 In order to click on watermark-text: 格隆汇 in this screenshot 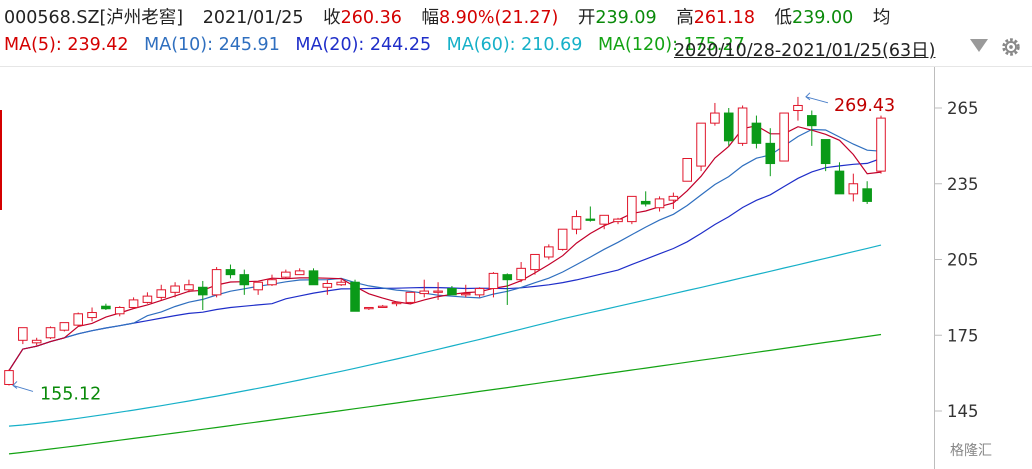, I will do `click(971, 451)`.